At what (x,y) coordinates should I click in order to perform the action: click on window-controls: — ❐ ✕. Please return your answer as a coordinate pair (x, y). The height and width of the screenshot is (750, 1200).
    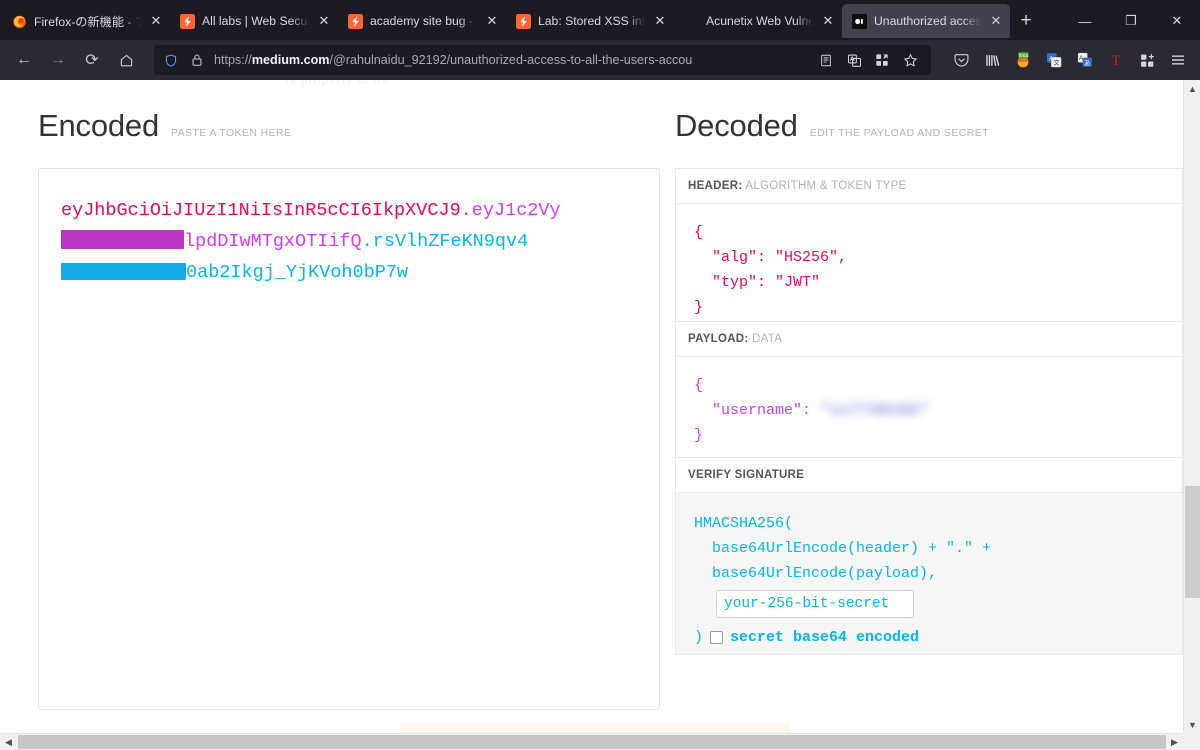
    Looking at the image, I should click on (1131, 21).